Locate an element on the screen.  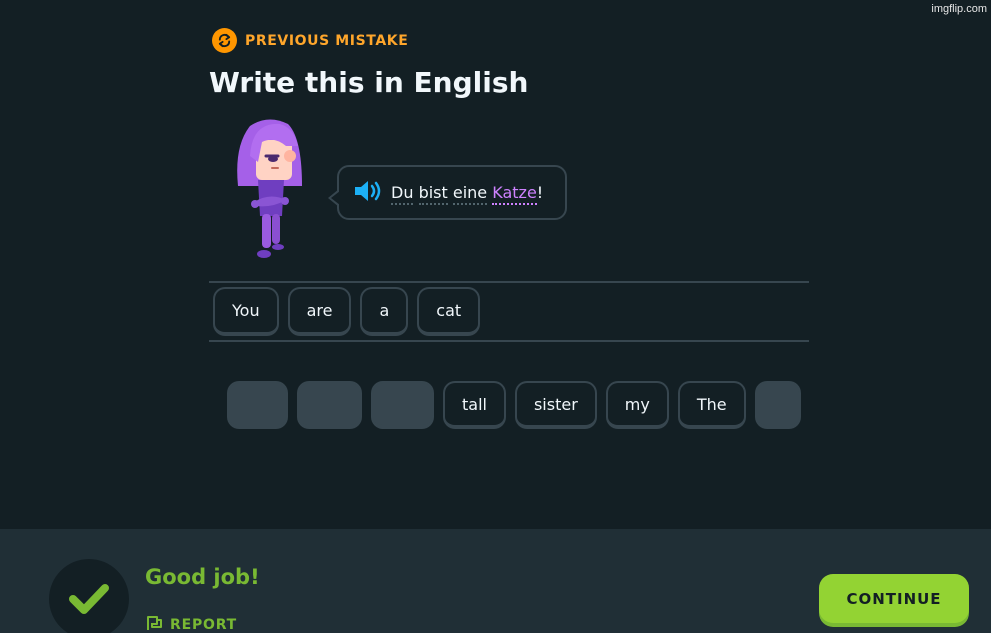
answer-tile: You is located at coordinates (246, 311).